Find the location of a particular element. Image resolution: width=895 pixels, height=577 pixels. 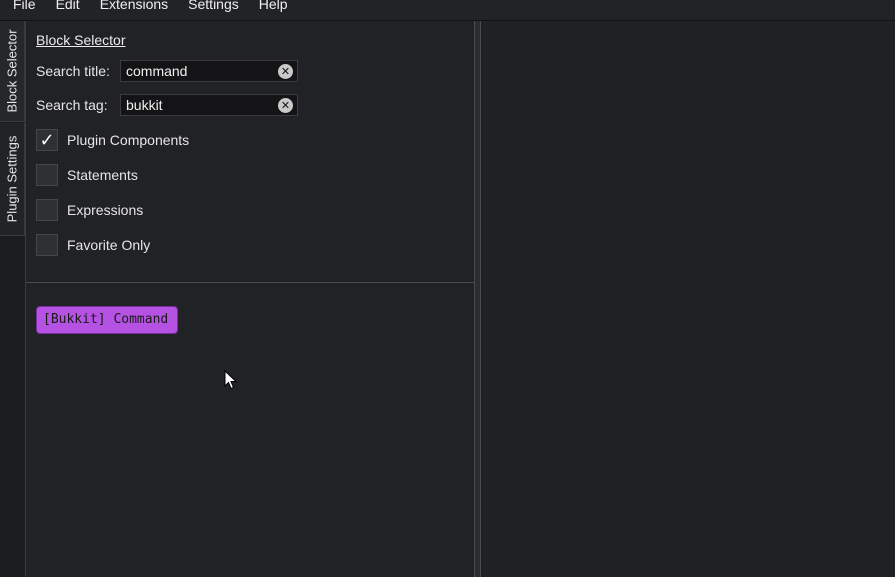

search-tag-field: ✕ is located at coordinates (209, 105).